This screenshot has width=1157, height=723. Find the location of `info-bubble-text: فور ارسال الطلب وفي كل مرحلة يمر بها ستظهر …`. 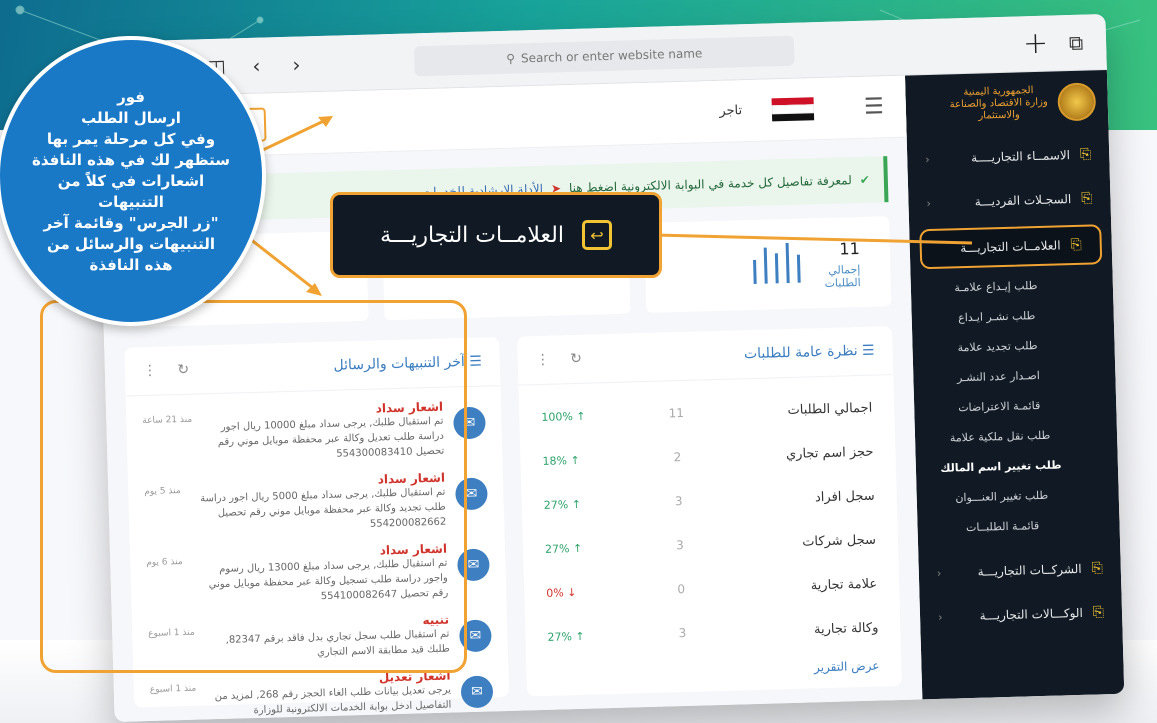

info-bubble-text: فور ارسال الطلب وفي كل مرحلة يمر بها ستظهر … is located at coordinates (131, 181).